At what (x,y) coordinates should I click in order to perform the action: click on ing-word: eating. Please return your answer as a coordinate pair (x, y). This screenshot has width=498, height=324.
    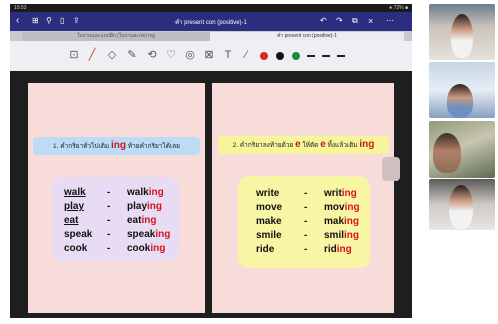
    Looking at the image, I should click on (141, 221).